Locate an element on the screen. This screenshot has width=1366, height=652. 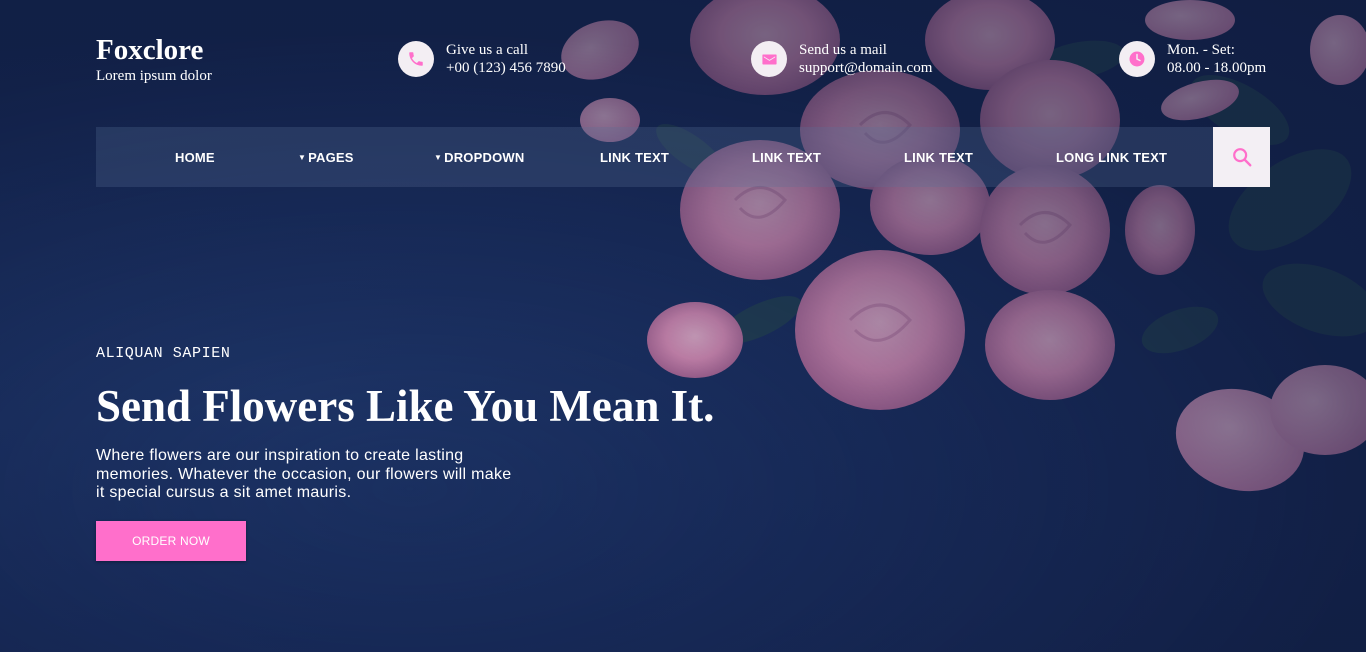
contact-hours: Mon. - Set: 08.00 - 18.00pm is located at coordinates (1192, 59).